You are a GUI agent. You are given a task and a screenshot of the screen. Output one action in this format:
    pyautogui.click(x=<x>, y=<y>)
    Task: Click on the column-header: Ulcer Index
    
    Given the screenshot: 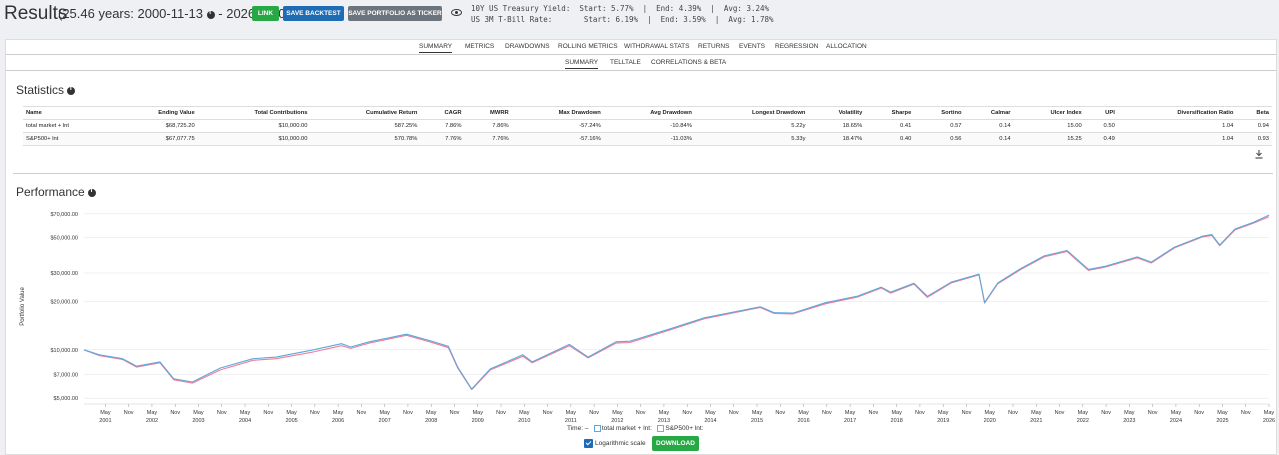 What is the action you would take?
    pyautogui.click(x=1049, y=113)
    